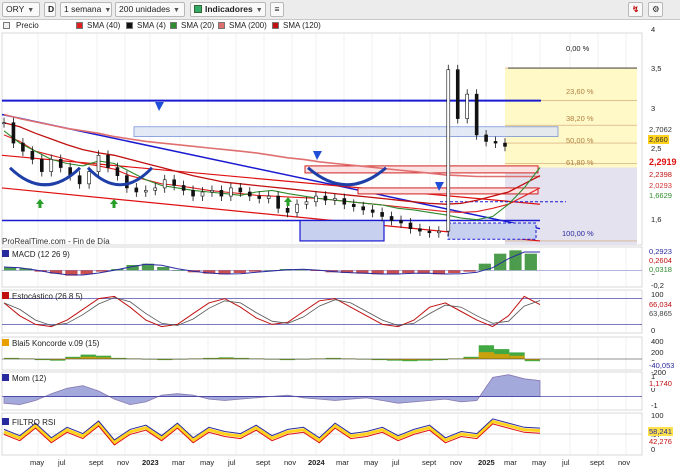  What do you see at coordinates (657, 415) in the screenshot?
I see `rsi-ytick: 100` at bounding box center [657, 415].